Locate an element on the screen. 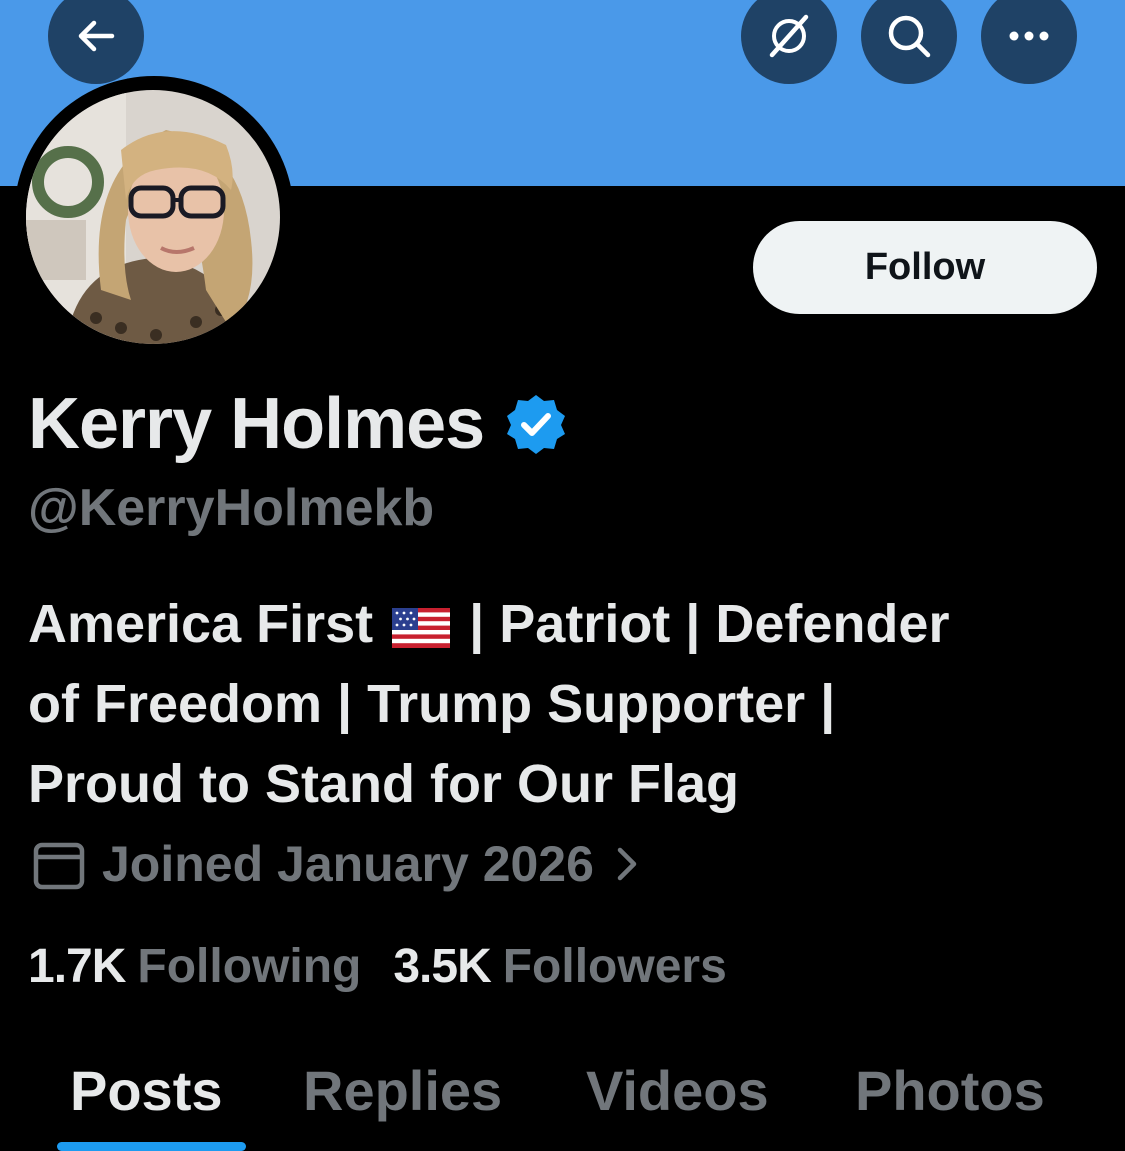 The height and width of the screenshot is (1151, 1125). verified-badge-icon is located at coordinates (536, 424).